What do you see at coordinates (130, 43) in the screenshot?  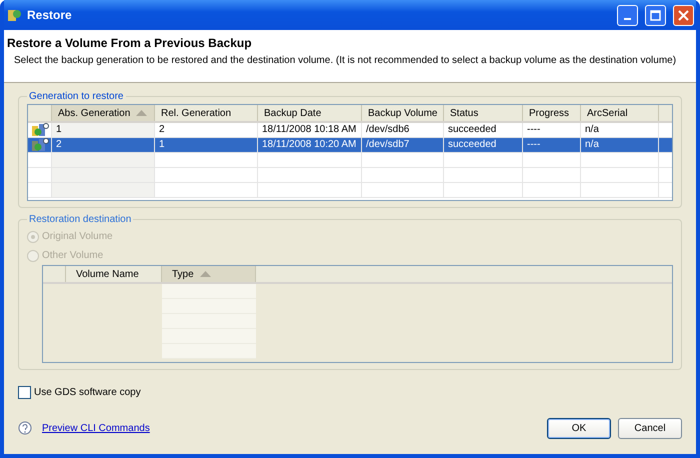 I see `dialog-heading: Restore a Volume From a Previous Backup` at bounding box center [130, 43].